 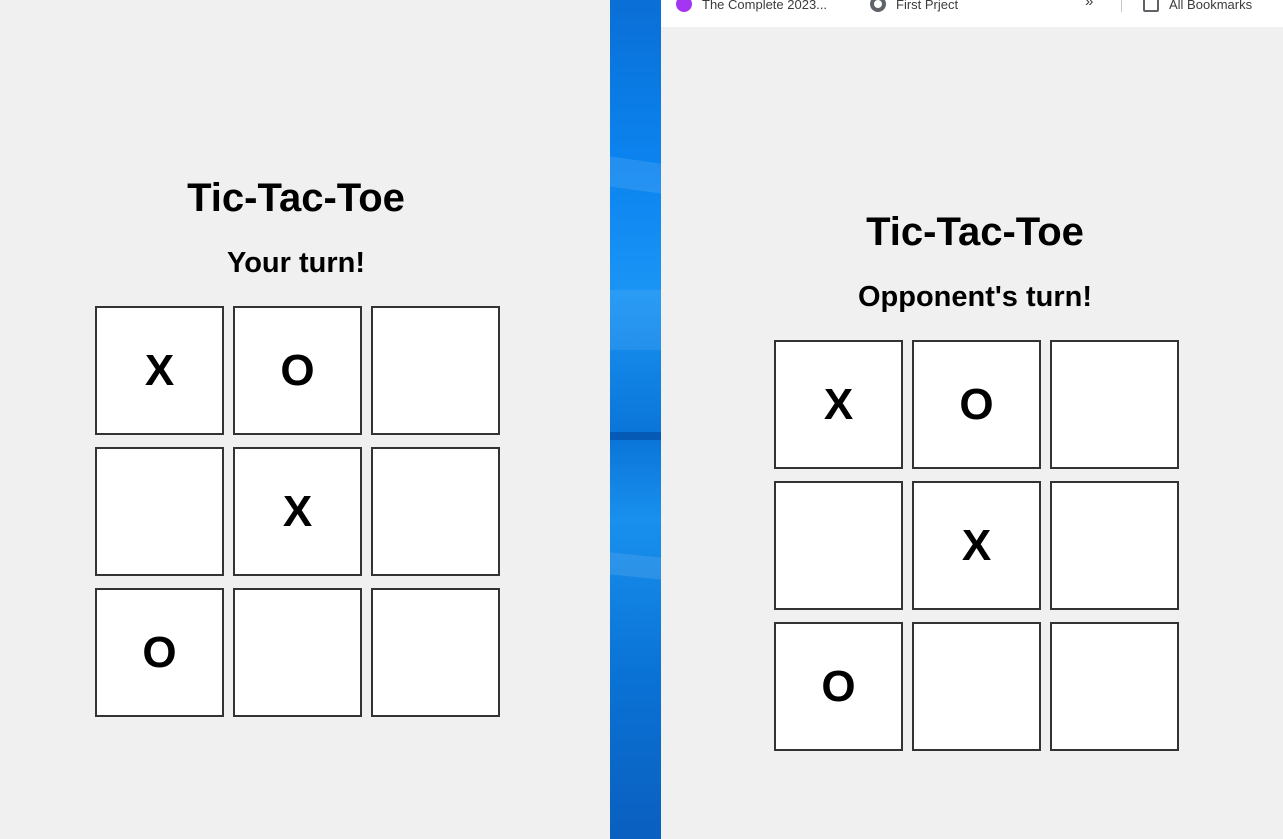 What do you see at coordinates (1211, 6) in the screenshot?
I see `all-bookmarks-label: All Bookmarks` at bounding box center [1211, 6].